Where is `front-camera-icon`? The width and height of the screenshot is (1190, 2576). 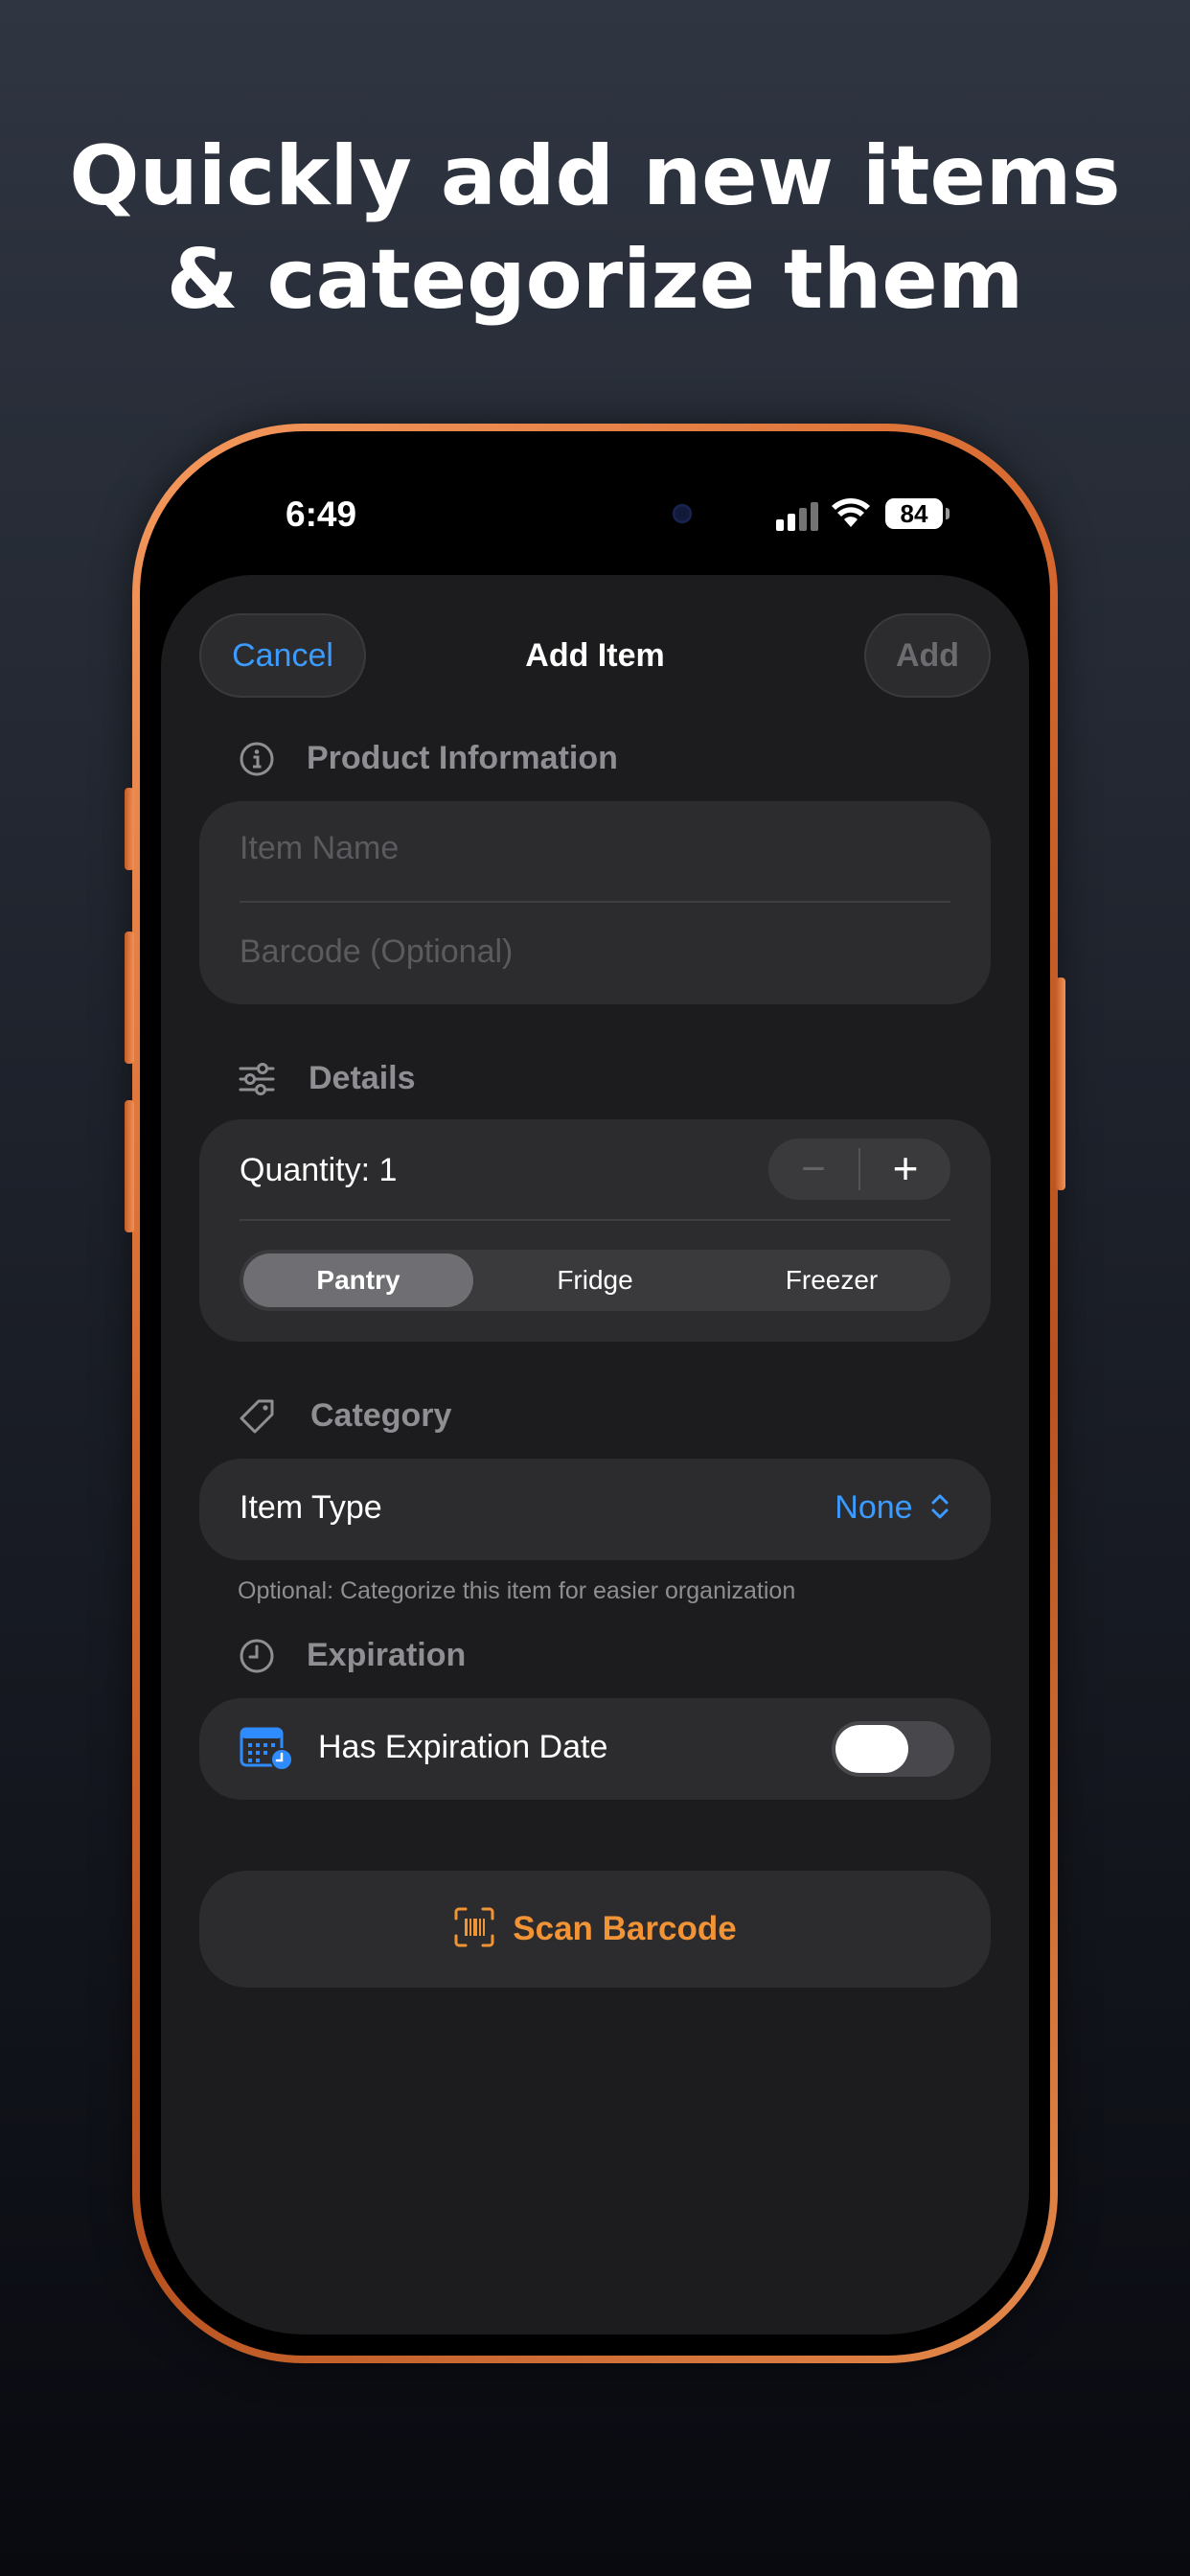 front-camera-icon is located at coordinates (683, 513).